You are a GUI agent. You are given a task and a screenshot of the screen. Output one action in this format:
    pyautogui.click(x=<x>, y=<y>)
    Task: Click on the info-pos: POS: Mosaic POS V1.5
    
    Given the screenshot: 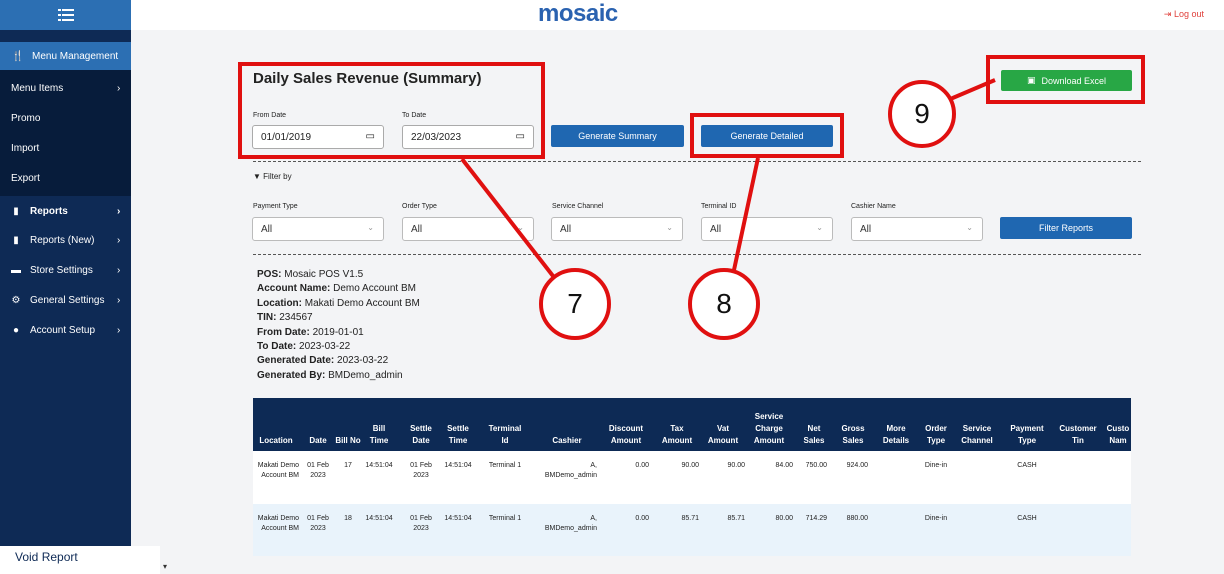 What is the action you would take?
    pyautogui.click(x=310, y=274)
    